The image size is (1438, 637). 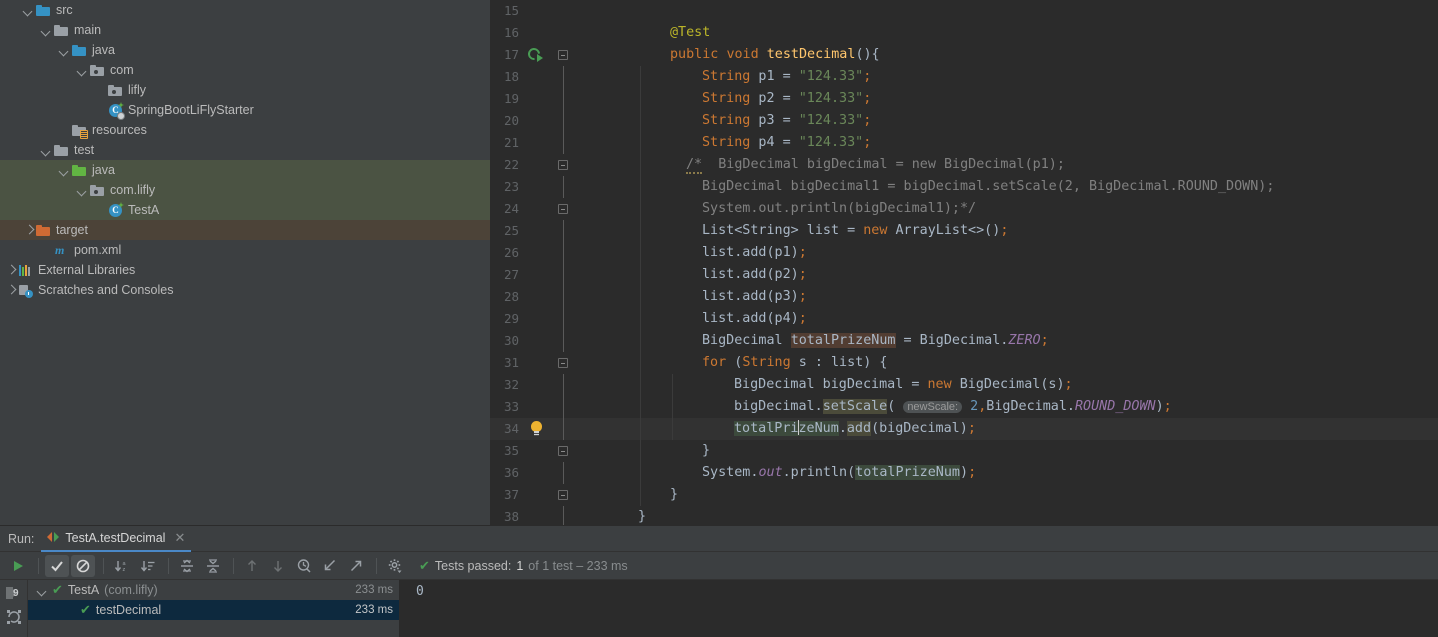 I want to click on tree-item-pom-xml: m pom.xml, so click(x=245, y=250).